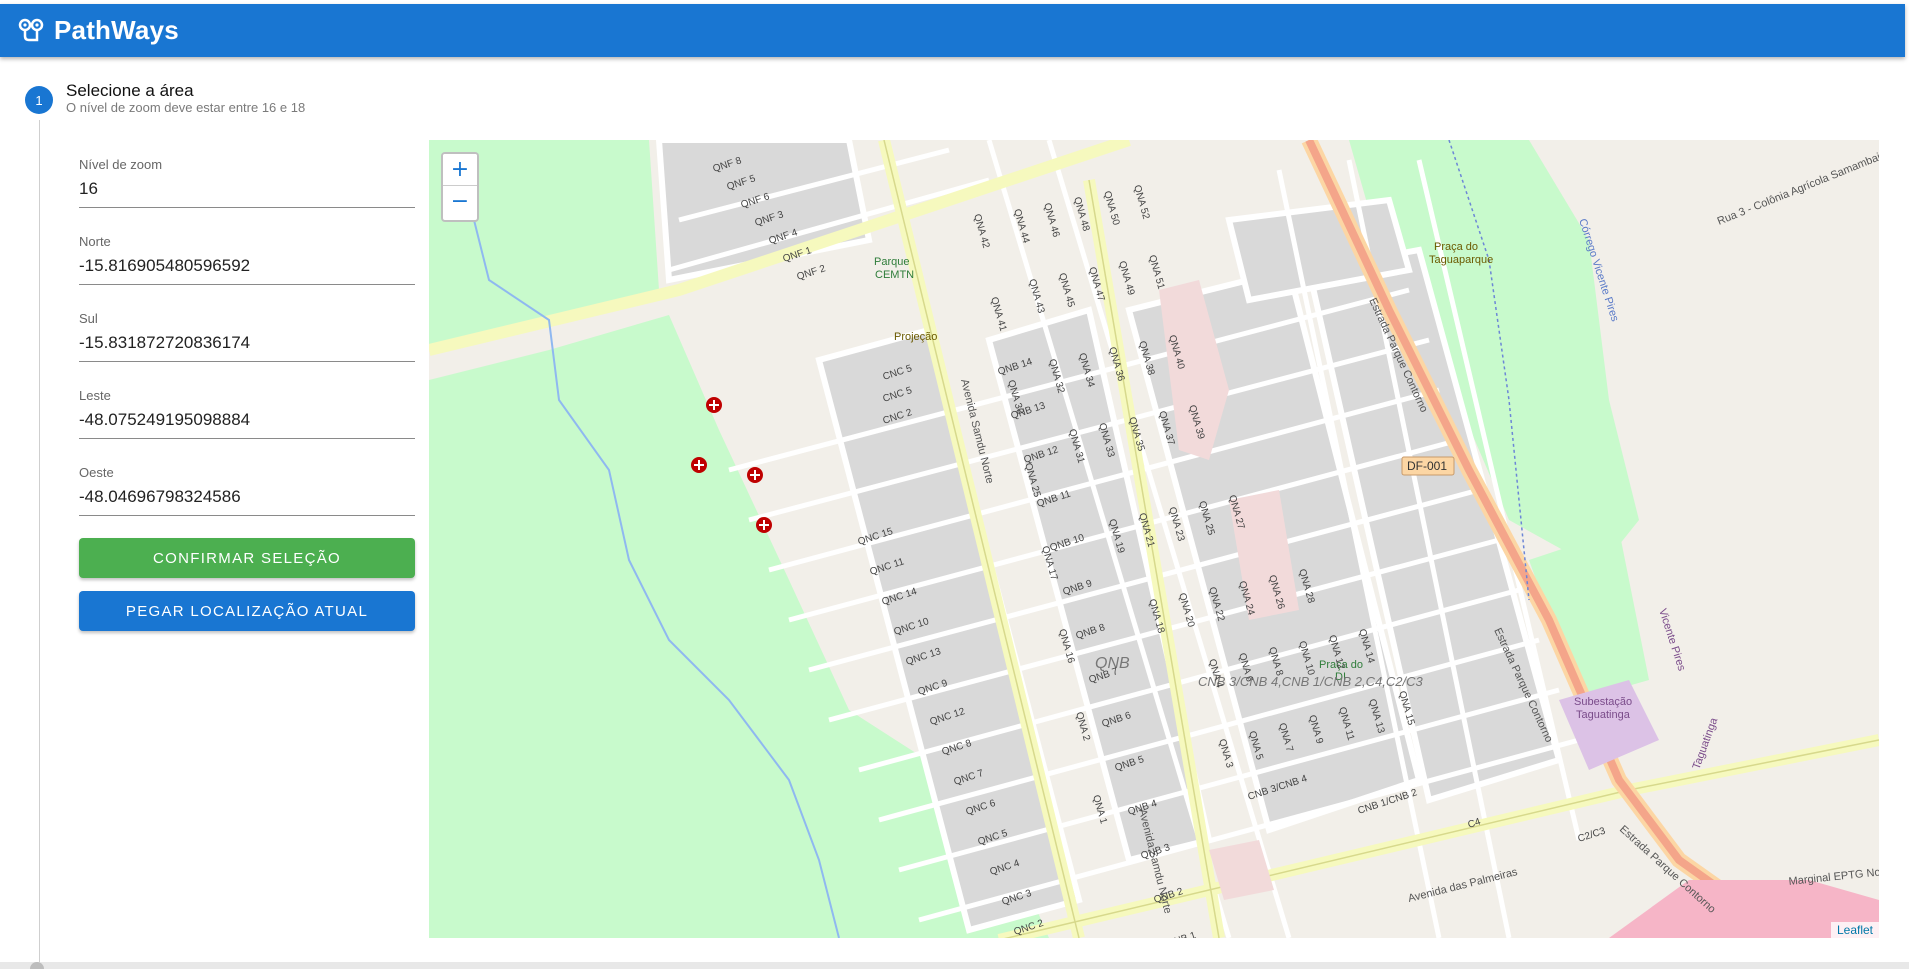 The height and width of the screenshot is (969, 1909). What do you see at coordinates (1456, 247) in the screenshot?
I see `map-label-praca-taguaparque-1: Praça do` at bounding box center [1456, 247].